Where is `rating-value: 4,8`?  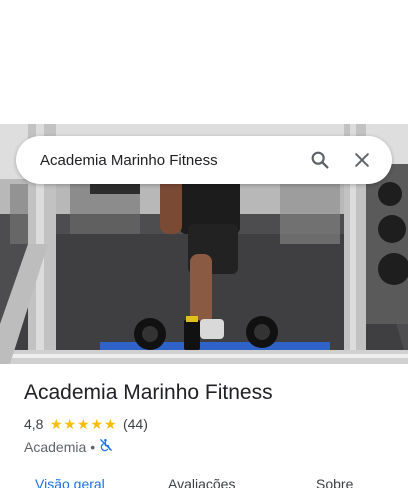 rating-value: 4,8 is located at coordinates (34, 424).